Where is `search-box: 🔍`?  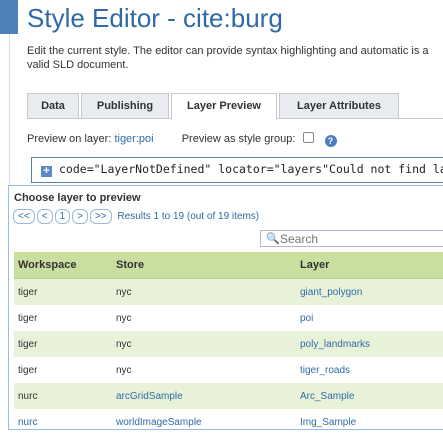
search-box: 🔍 is located at coordinates (351, 238).